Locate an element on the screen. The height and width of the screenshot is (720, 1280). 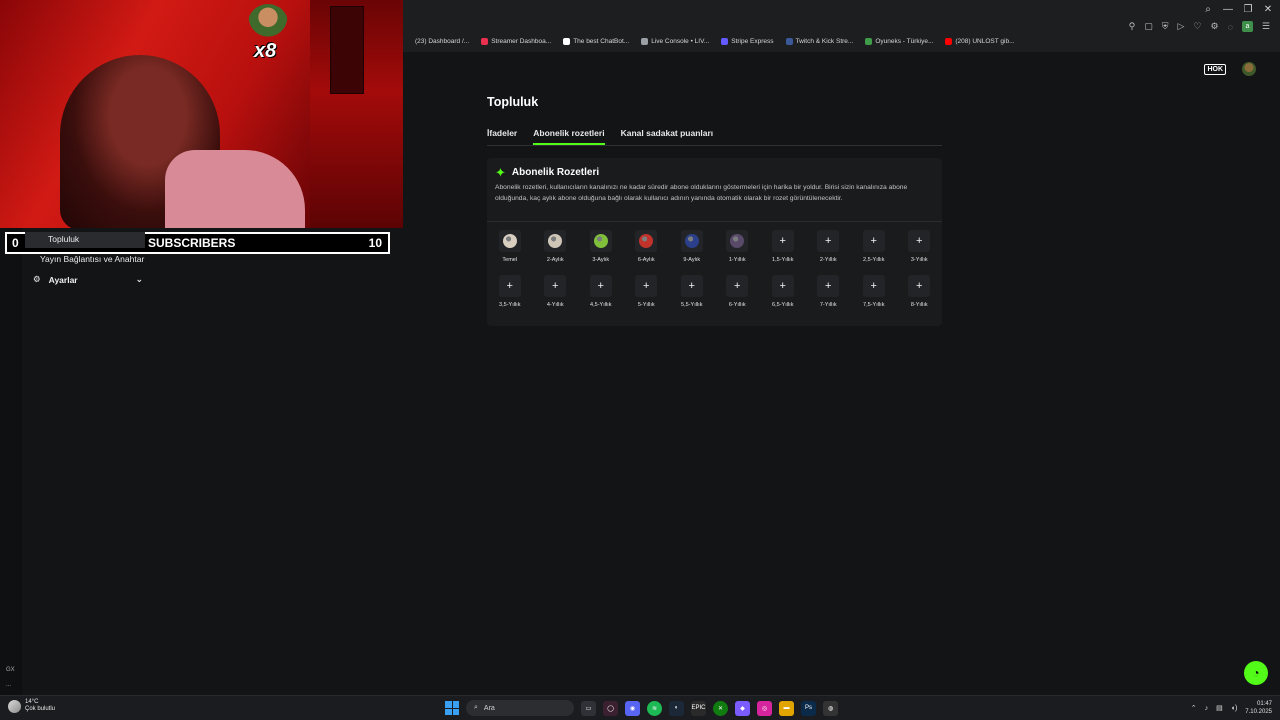
folder-icon: ▬ is located at coordinates (786, 708).